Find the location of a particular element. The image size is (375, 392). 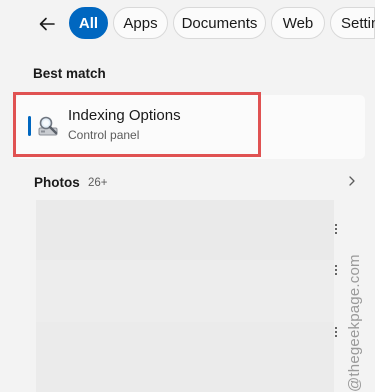

result-title: Indexing Options is located at coordinates (124, 115).